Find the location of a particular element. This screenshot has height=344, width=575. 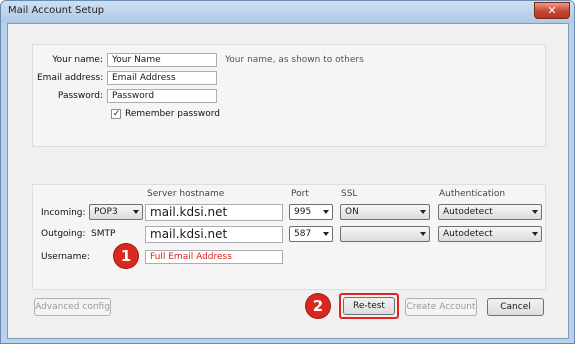

password-field: Password is located at coordinates (162, 96).